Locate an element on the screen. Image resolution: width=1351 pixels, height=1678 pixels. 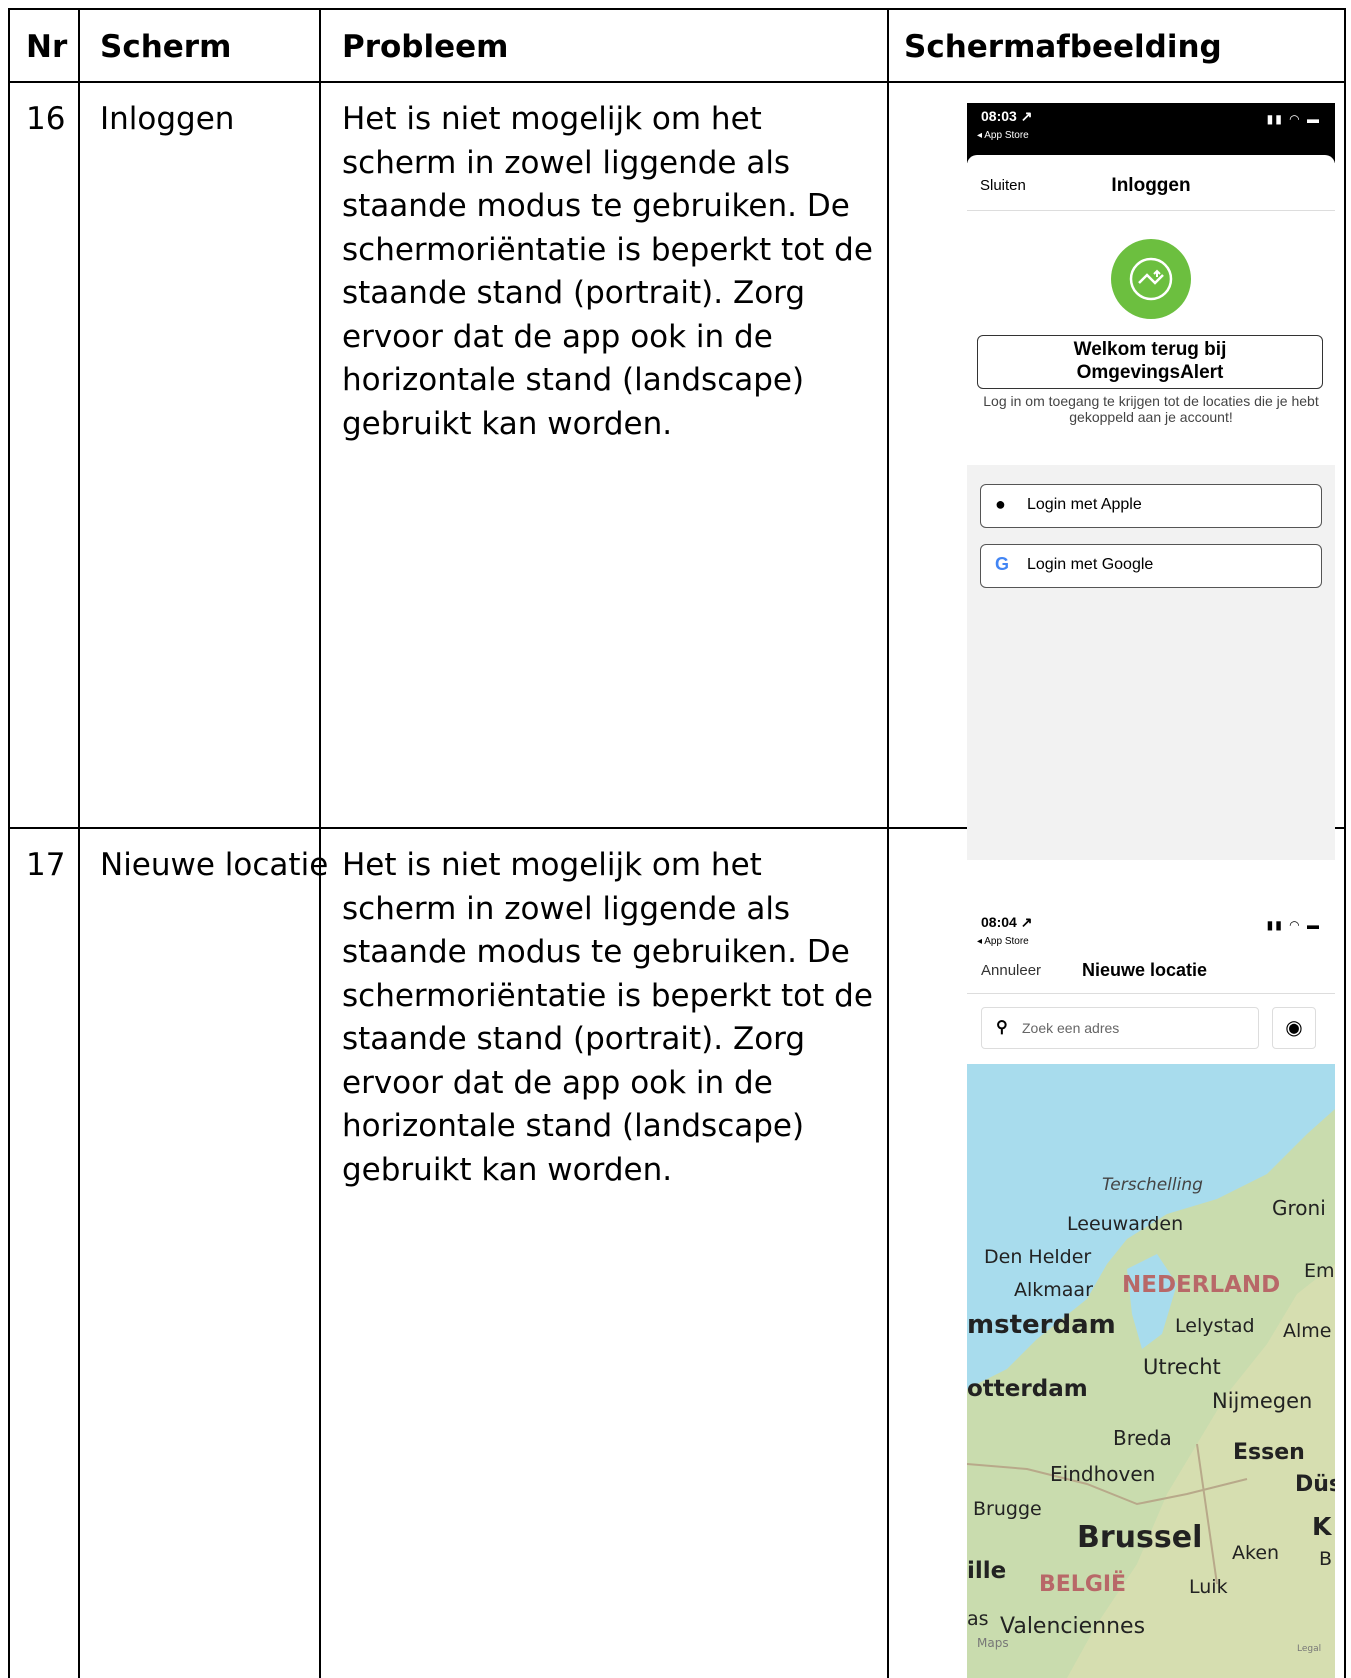
map-label: Leeuwarden is located at coordinates (1125, 1224).